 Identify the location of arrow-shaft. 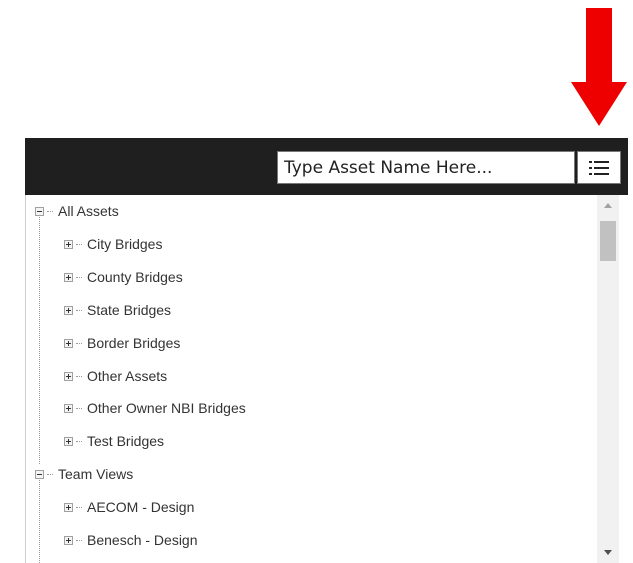
(599, 46).